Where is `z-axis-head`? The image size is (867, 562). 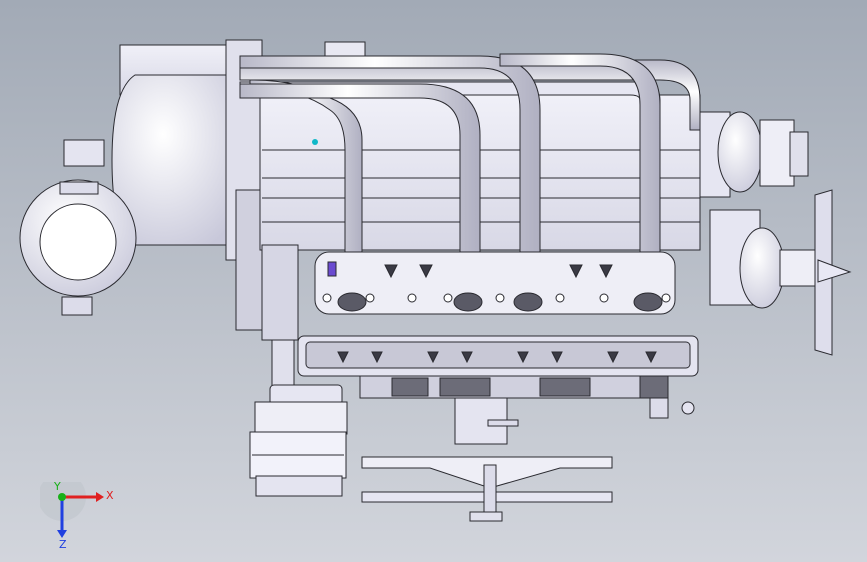 z-axis-head is located at coordinates (62, 534).